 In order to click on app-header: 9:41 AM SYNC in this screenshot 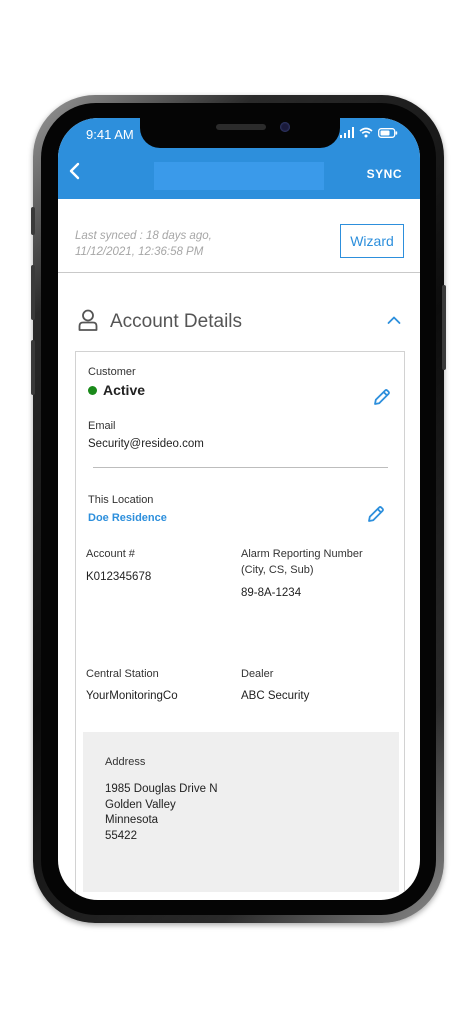, I will do `click(239, 158)`.